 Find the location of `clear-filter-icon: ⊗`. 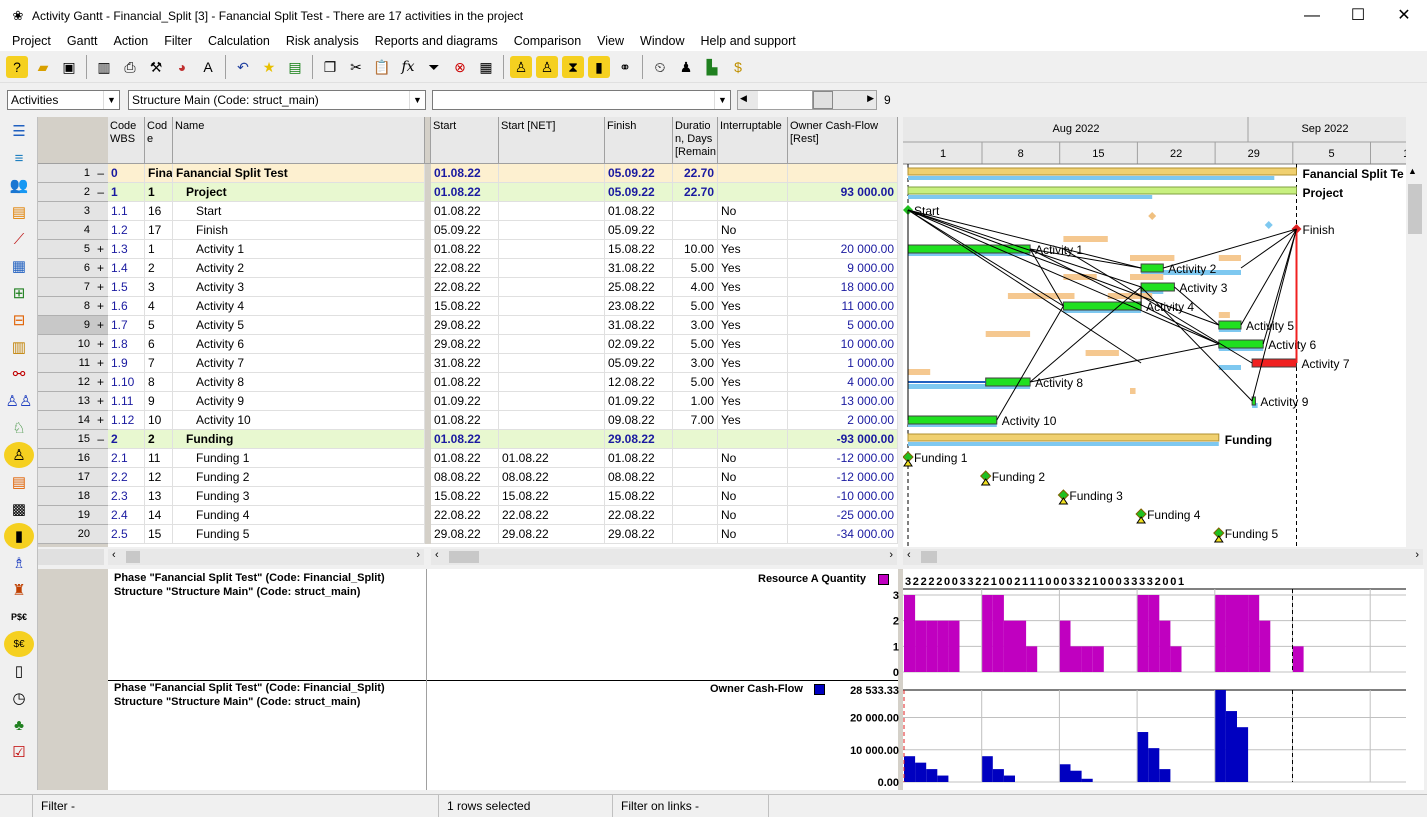

clear-filter-icon: ⊗ is located at coordinates (460, 67).